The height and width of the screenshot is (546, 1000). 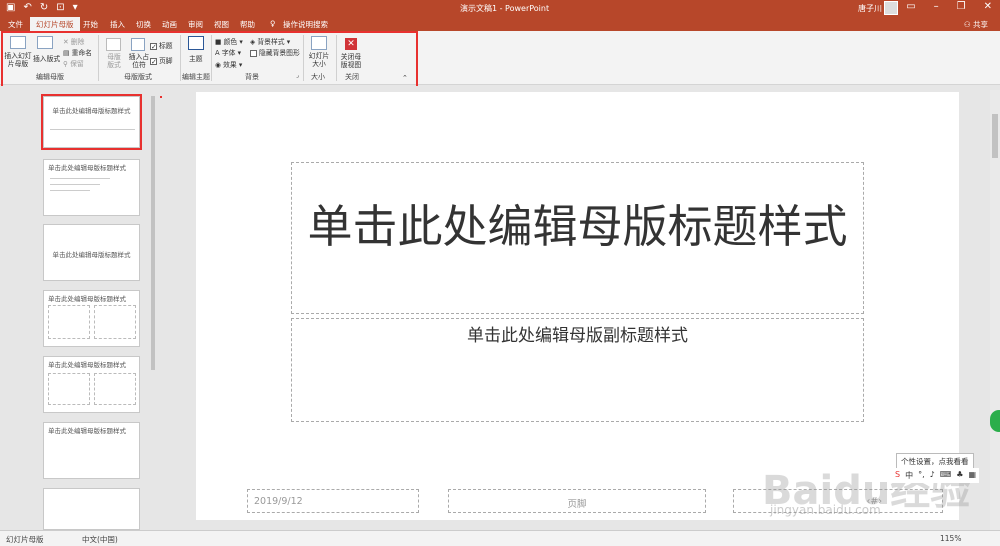 I want to click on ime-toolbar: S 中 °, ♪ ⌨ ♣ ▦, so click(x=936, y=475).